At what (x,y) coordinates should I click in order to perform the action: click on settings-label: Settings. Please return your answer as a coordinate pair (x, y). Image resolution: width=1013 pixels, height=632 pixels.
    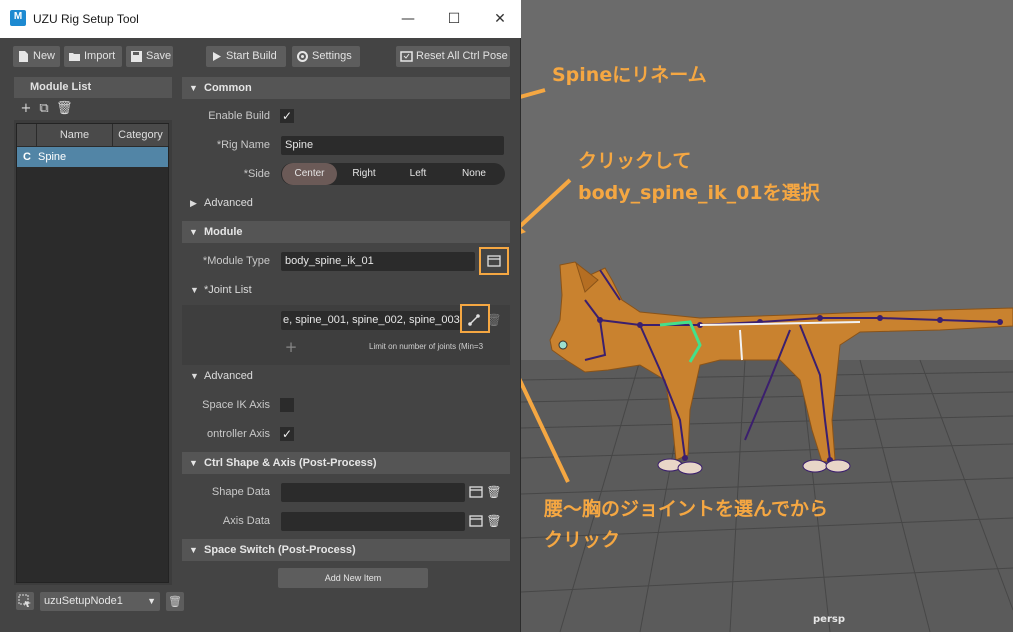
    Looking at the image, I should click on (332, 56).